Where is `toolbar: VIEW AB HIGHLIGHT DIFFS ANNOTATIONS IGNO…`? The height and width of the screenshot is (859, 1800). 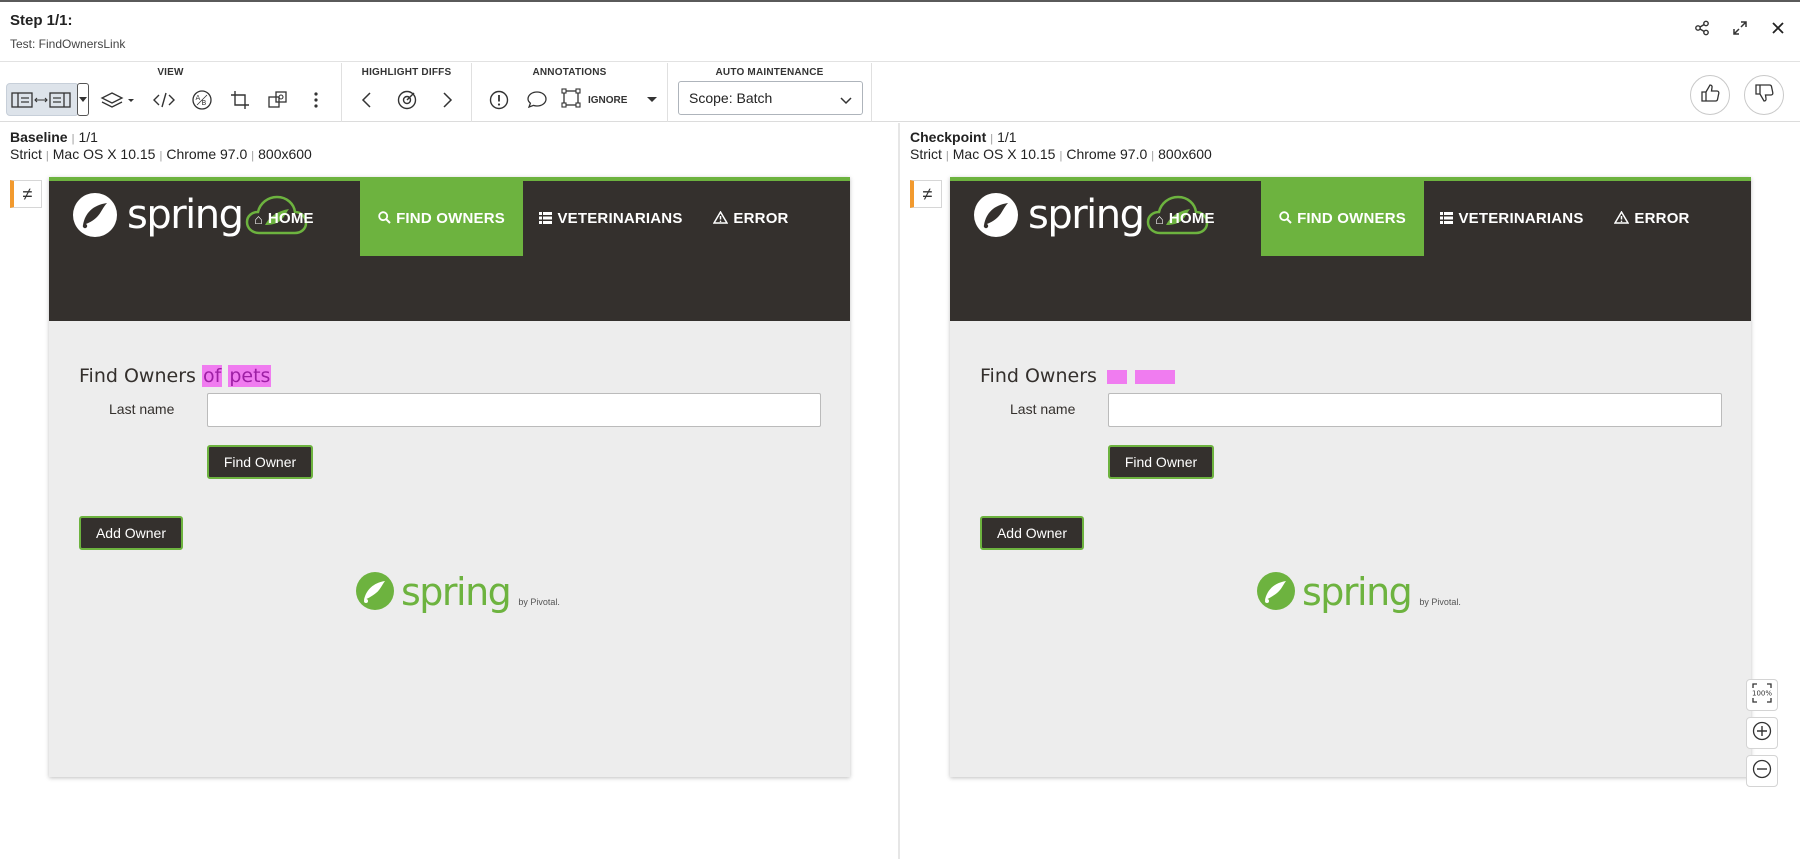
toolbar: VIEW AB HIGHLIGHT DIFFS ANNOTATIONS IGNO… is located at coordinates (900, 92).